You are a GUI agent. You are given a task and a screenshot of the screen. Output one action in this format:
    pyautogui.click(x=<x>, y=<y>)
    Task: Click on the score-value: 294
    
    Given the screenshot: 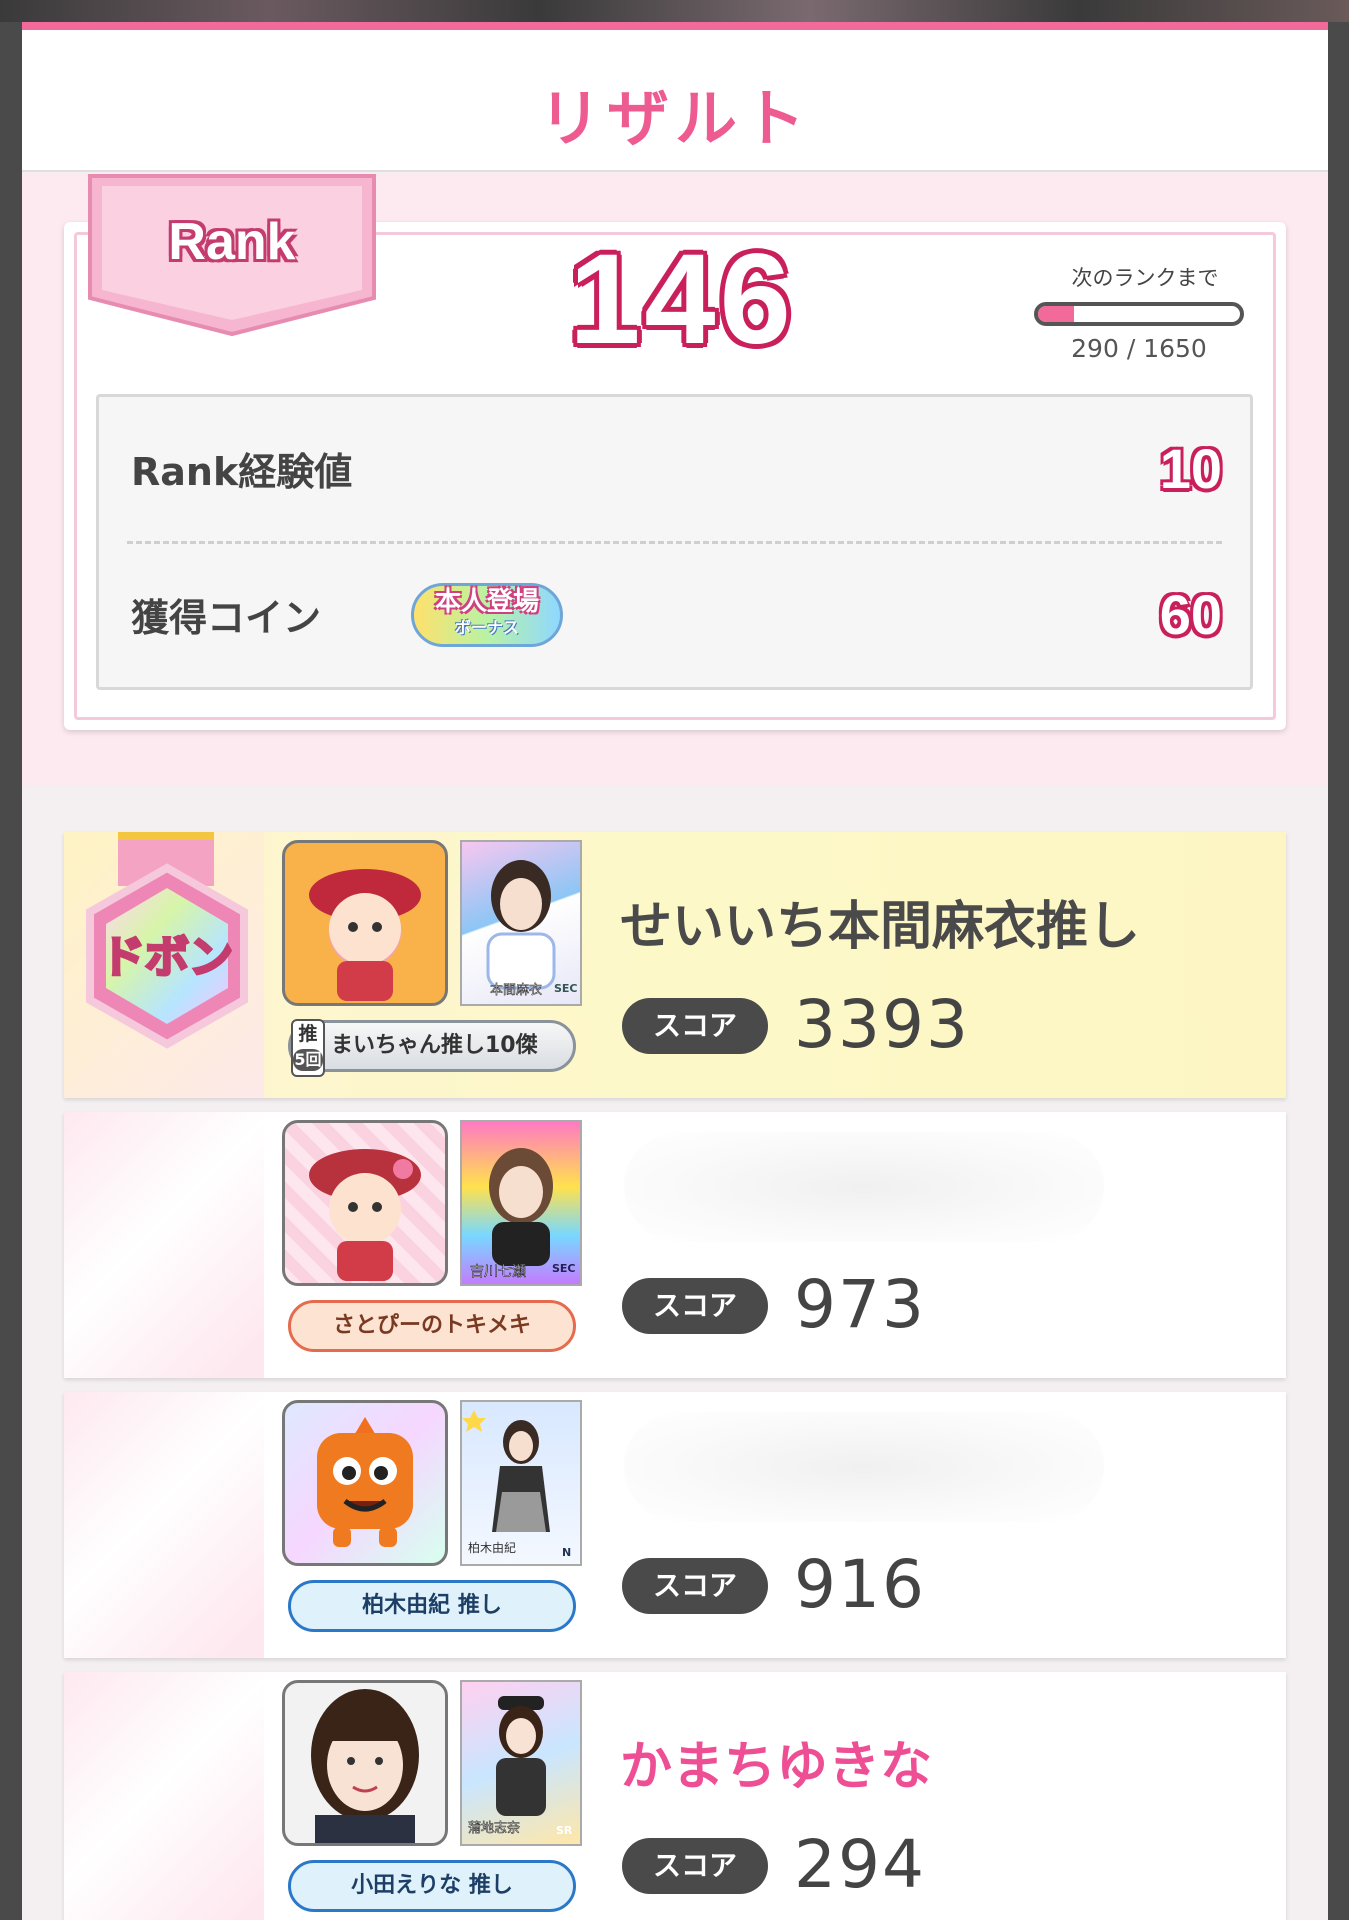 What is the action you would take?
    pyautogui.click(x=860, y=1864)
    